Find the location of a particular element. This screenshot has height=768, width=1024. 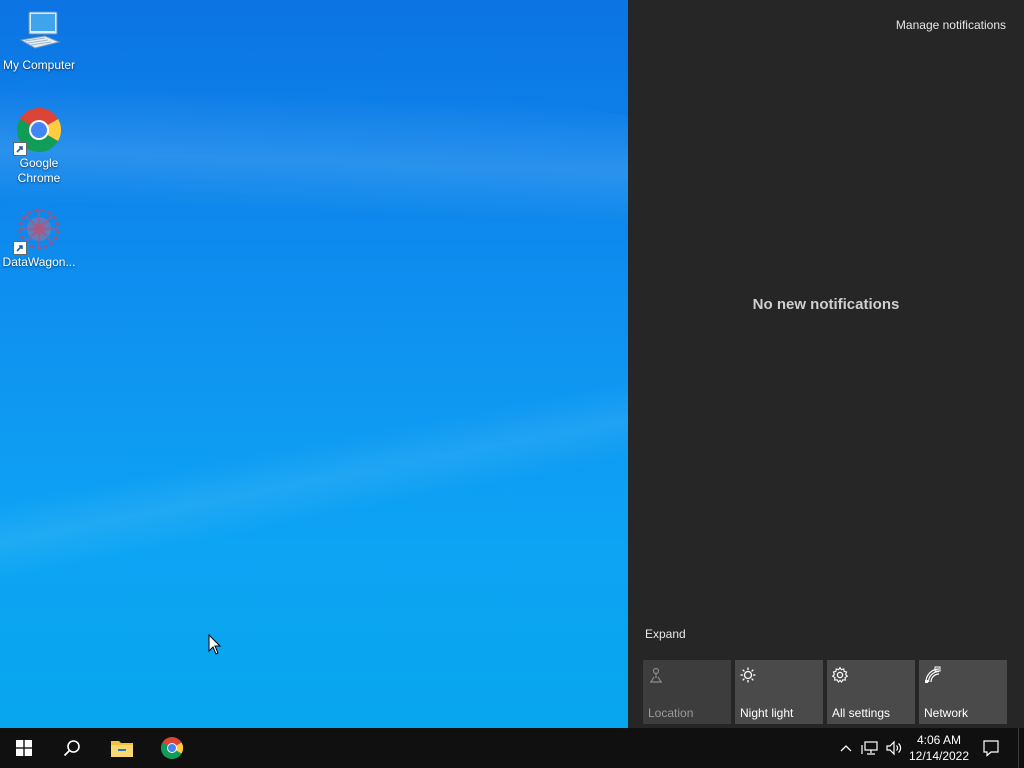

chevron-up-icon is located at coordinates (846, 748).